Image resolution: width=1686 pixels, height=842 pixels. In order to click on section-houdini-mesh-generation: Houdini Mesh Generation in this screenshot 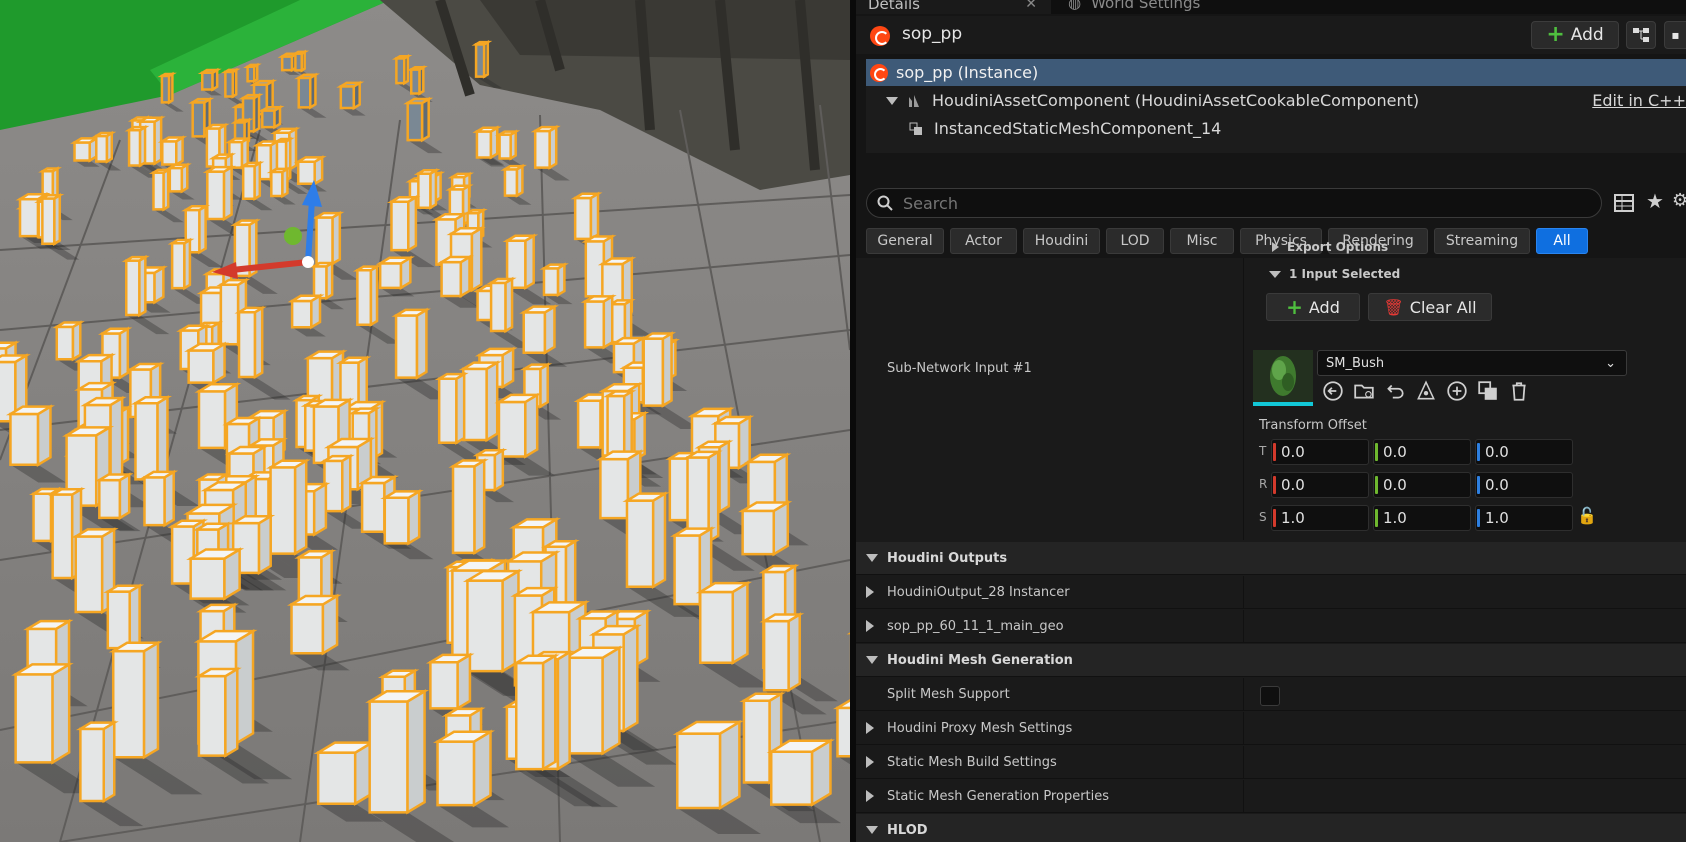, I will do `click(1271, 660)`.